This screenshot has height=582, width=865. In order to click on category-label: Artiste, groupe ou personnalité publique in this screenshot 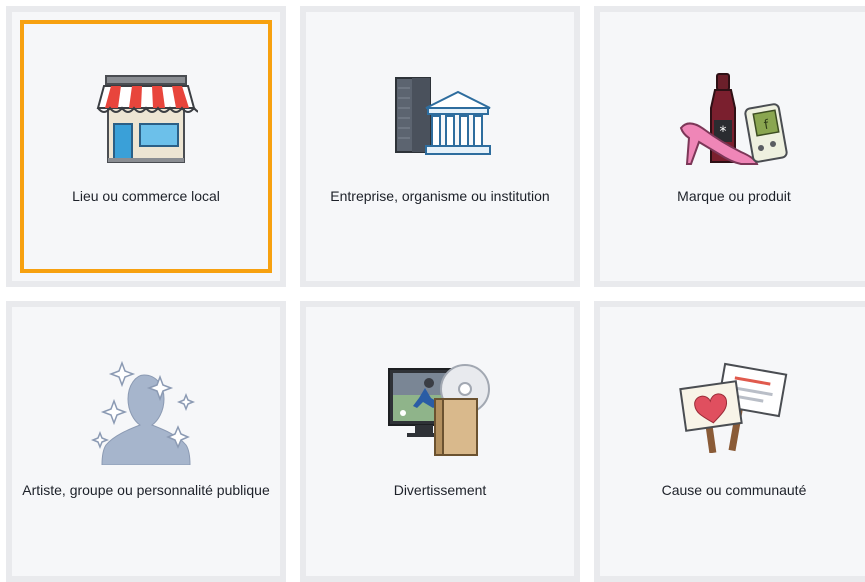, I will do `click(146, 490)`.